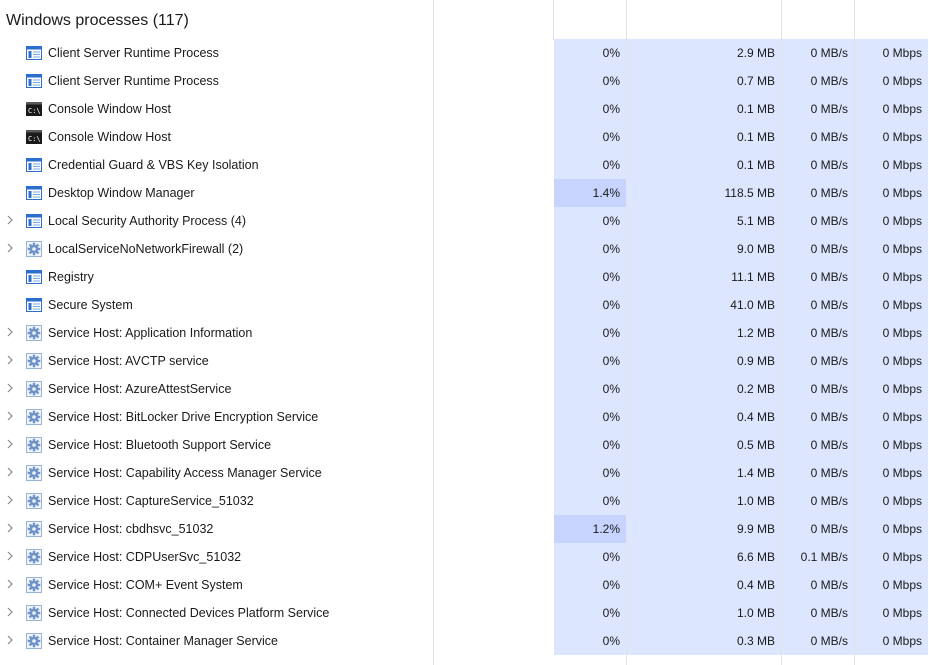  Describe the element at coordinates (133, 81) in the screenshot. I see `process-name: Client Server Runtime Process` at that location.